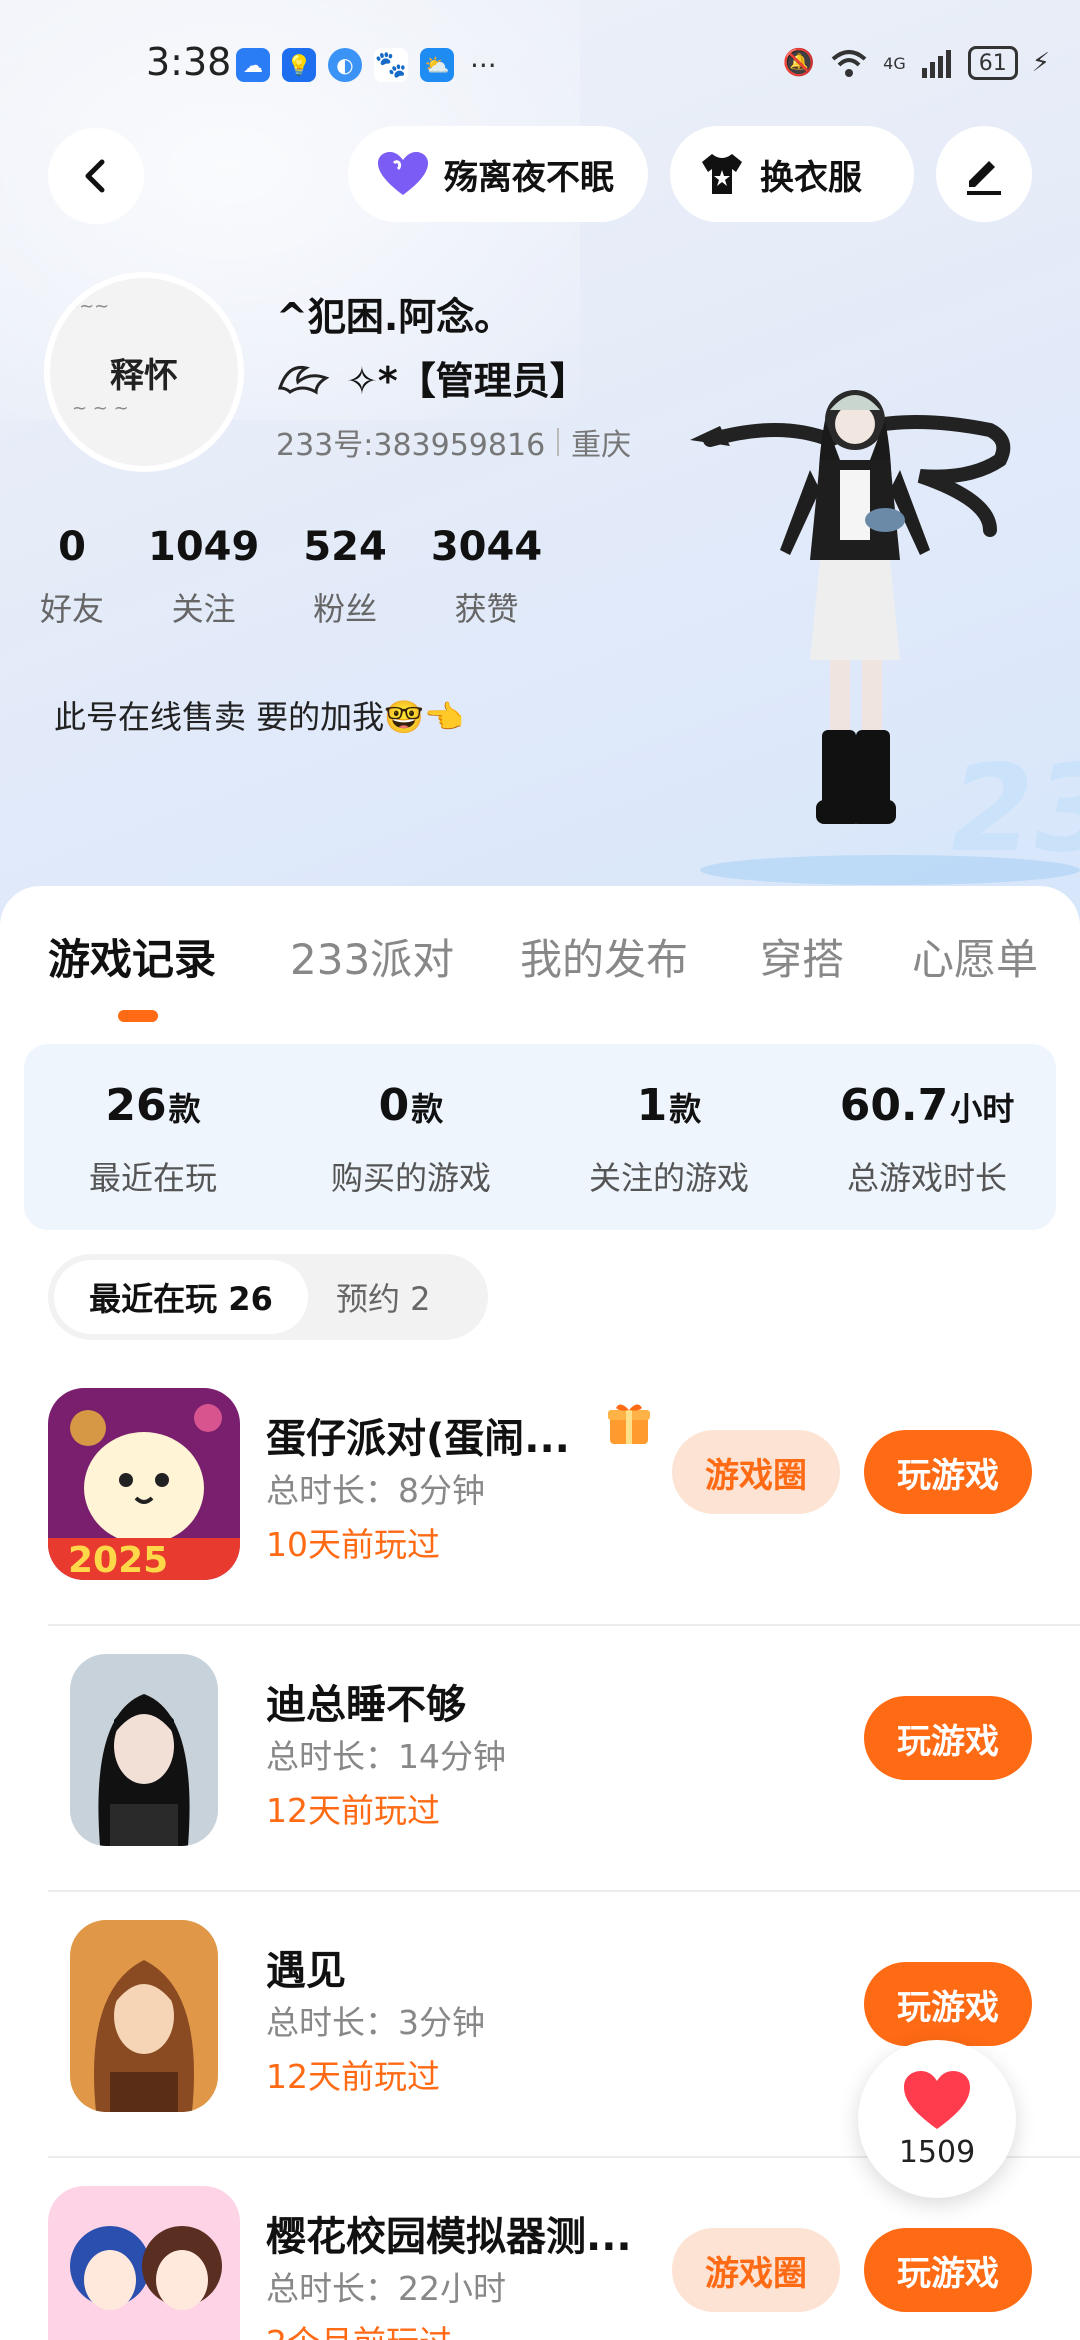 The height and width of the screenshot is (2340, 1080). What do you see at coordinates (486, 547) in the screenshot?
I see `stat-number: 3044` at bounding box center [486, 547].